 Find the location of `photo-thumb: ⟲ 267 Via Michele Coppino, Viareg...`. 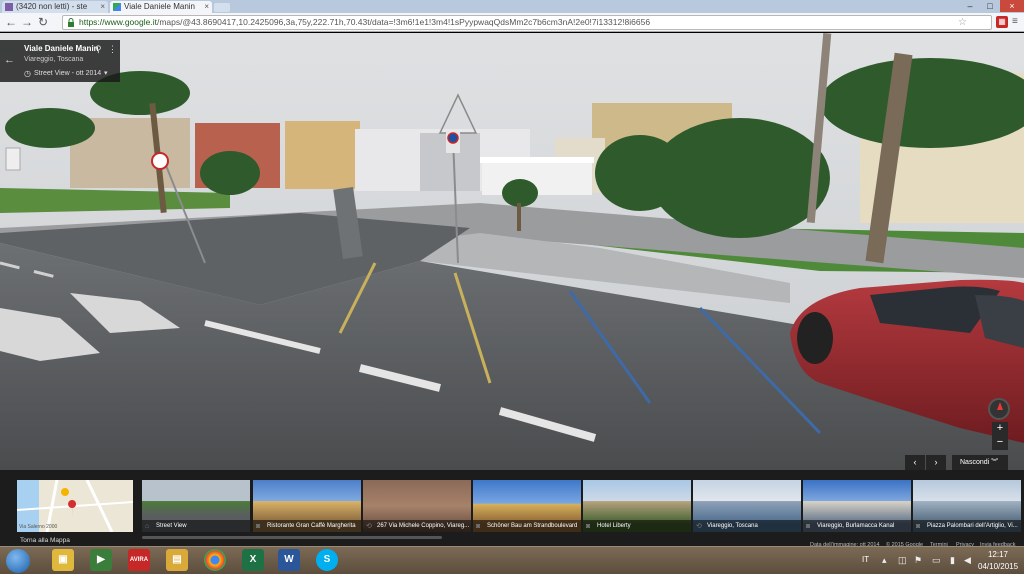

photo-thumb: ⟲ 267 Via Michele Coppino, Viareg... is located at coordinates (417, 506).